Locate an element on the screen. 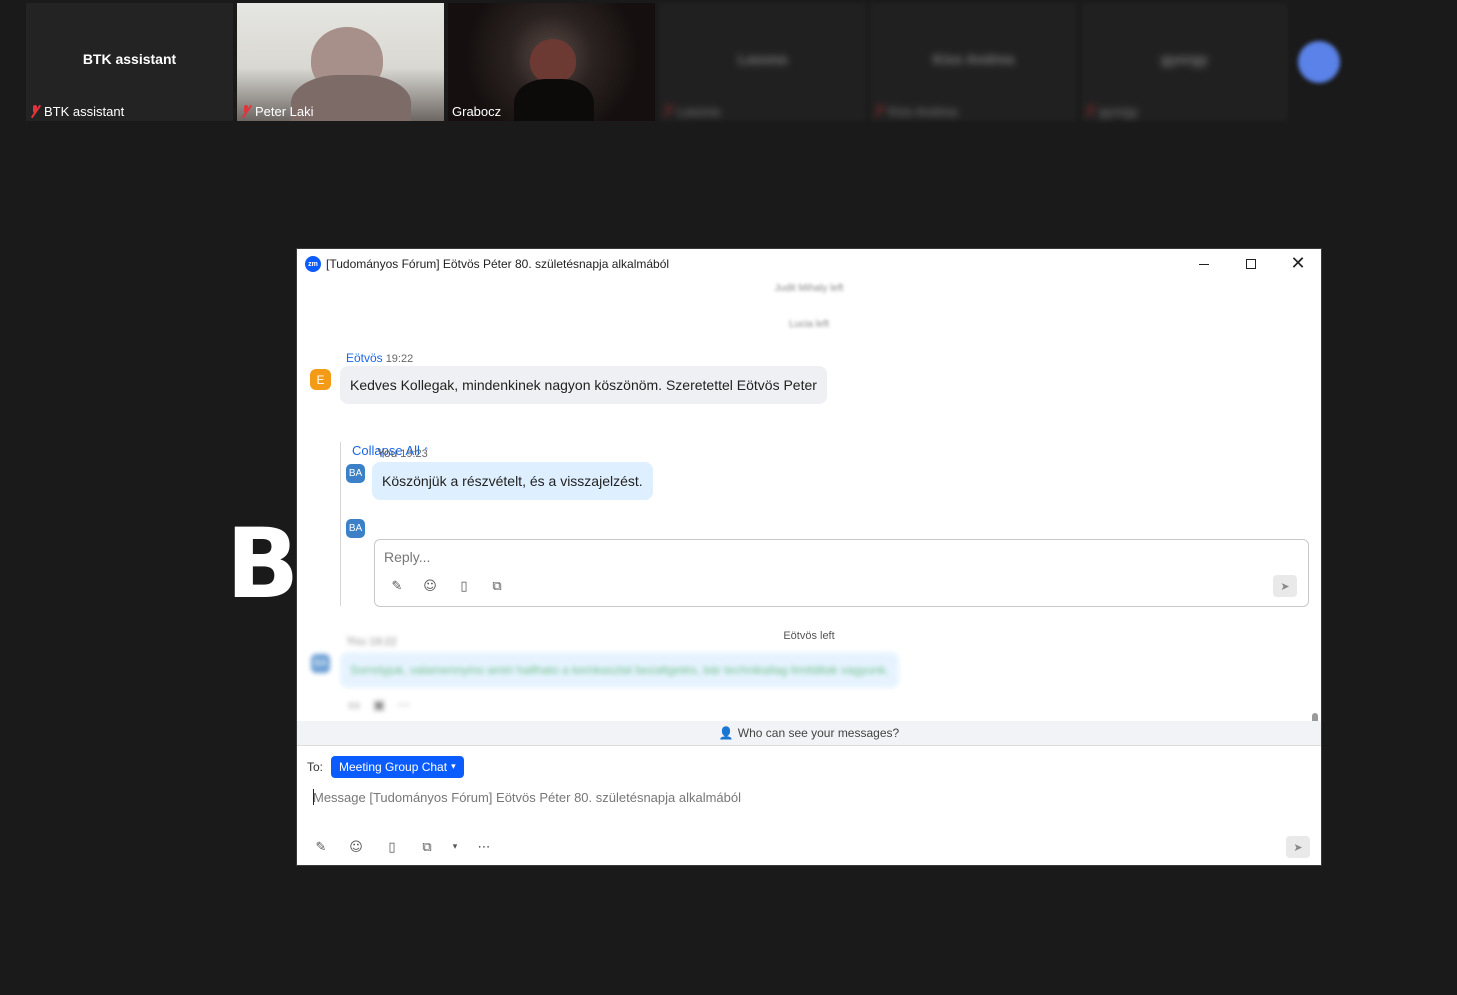 This screenshot has height=995, width=1457. participant-nametag: BTK assistant is located at coordinates (77, 111).